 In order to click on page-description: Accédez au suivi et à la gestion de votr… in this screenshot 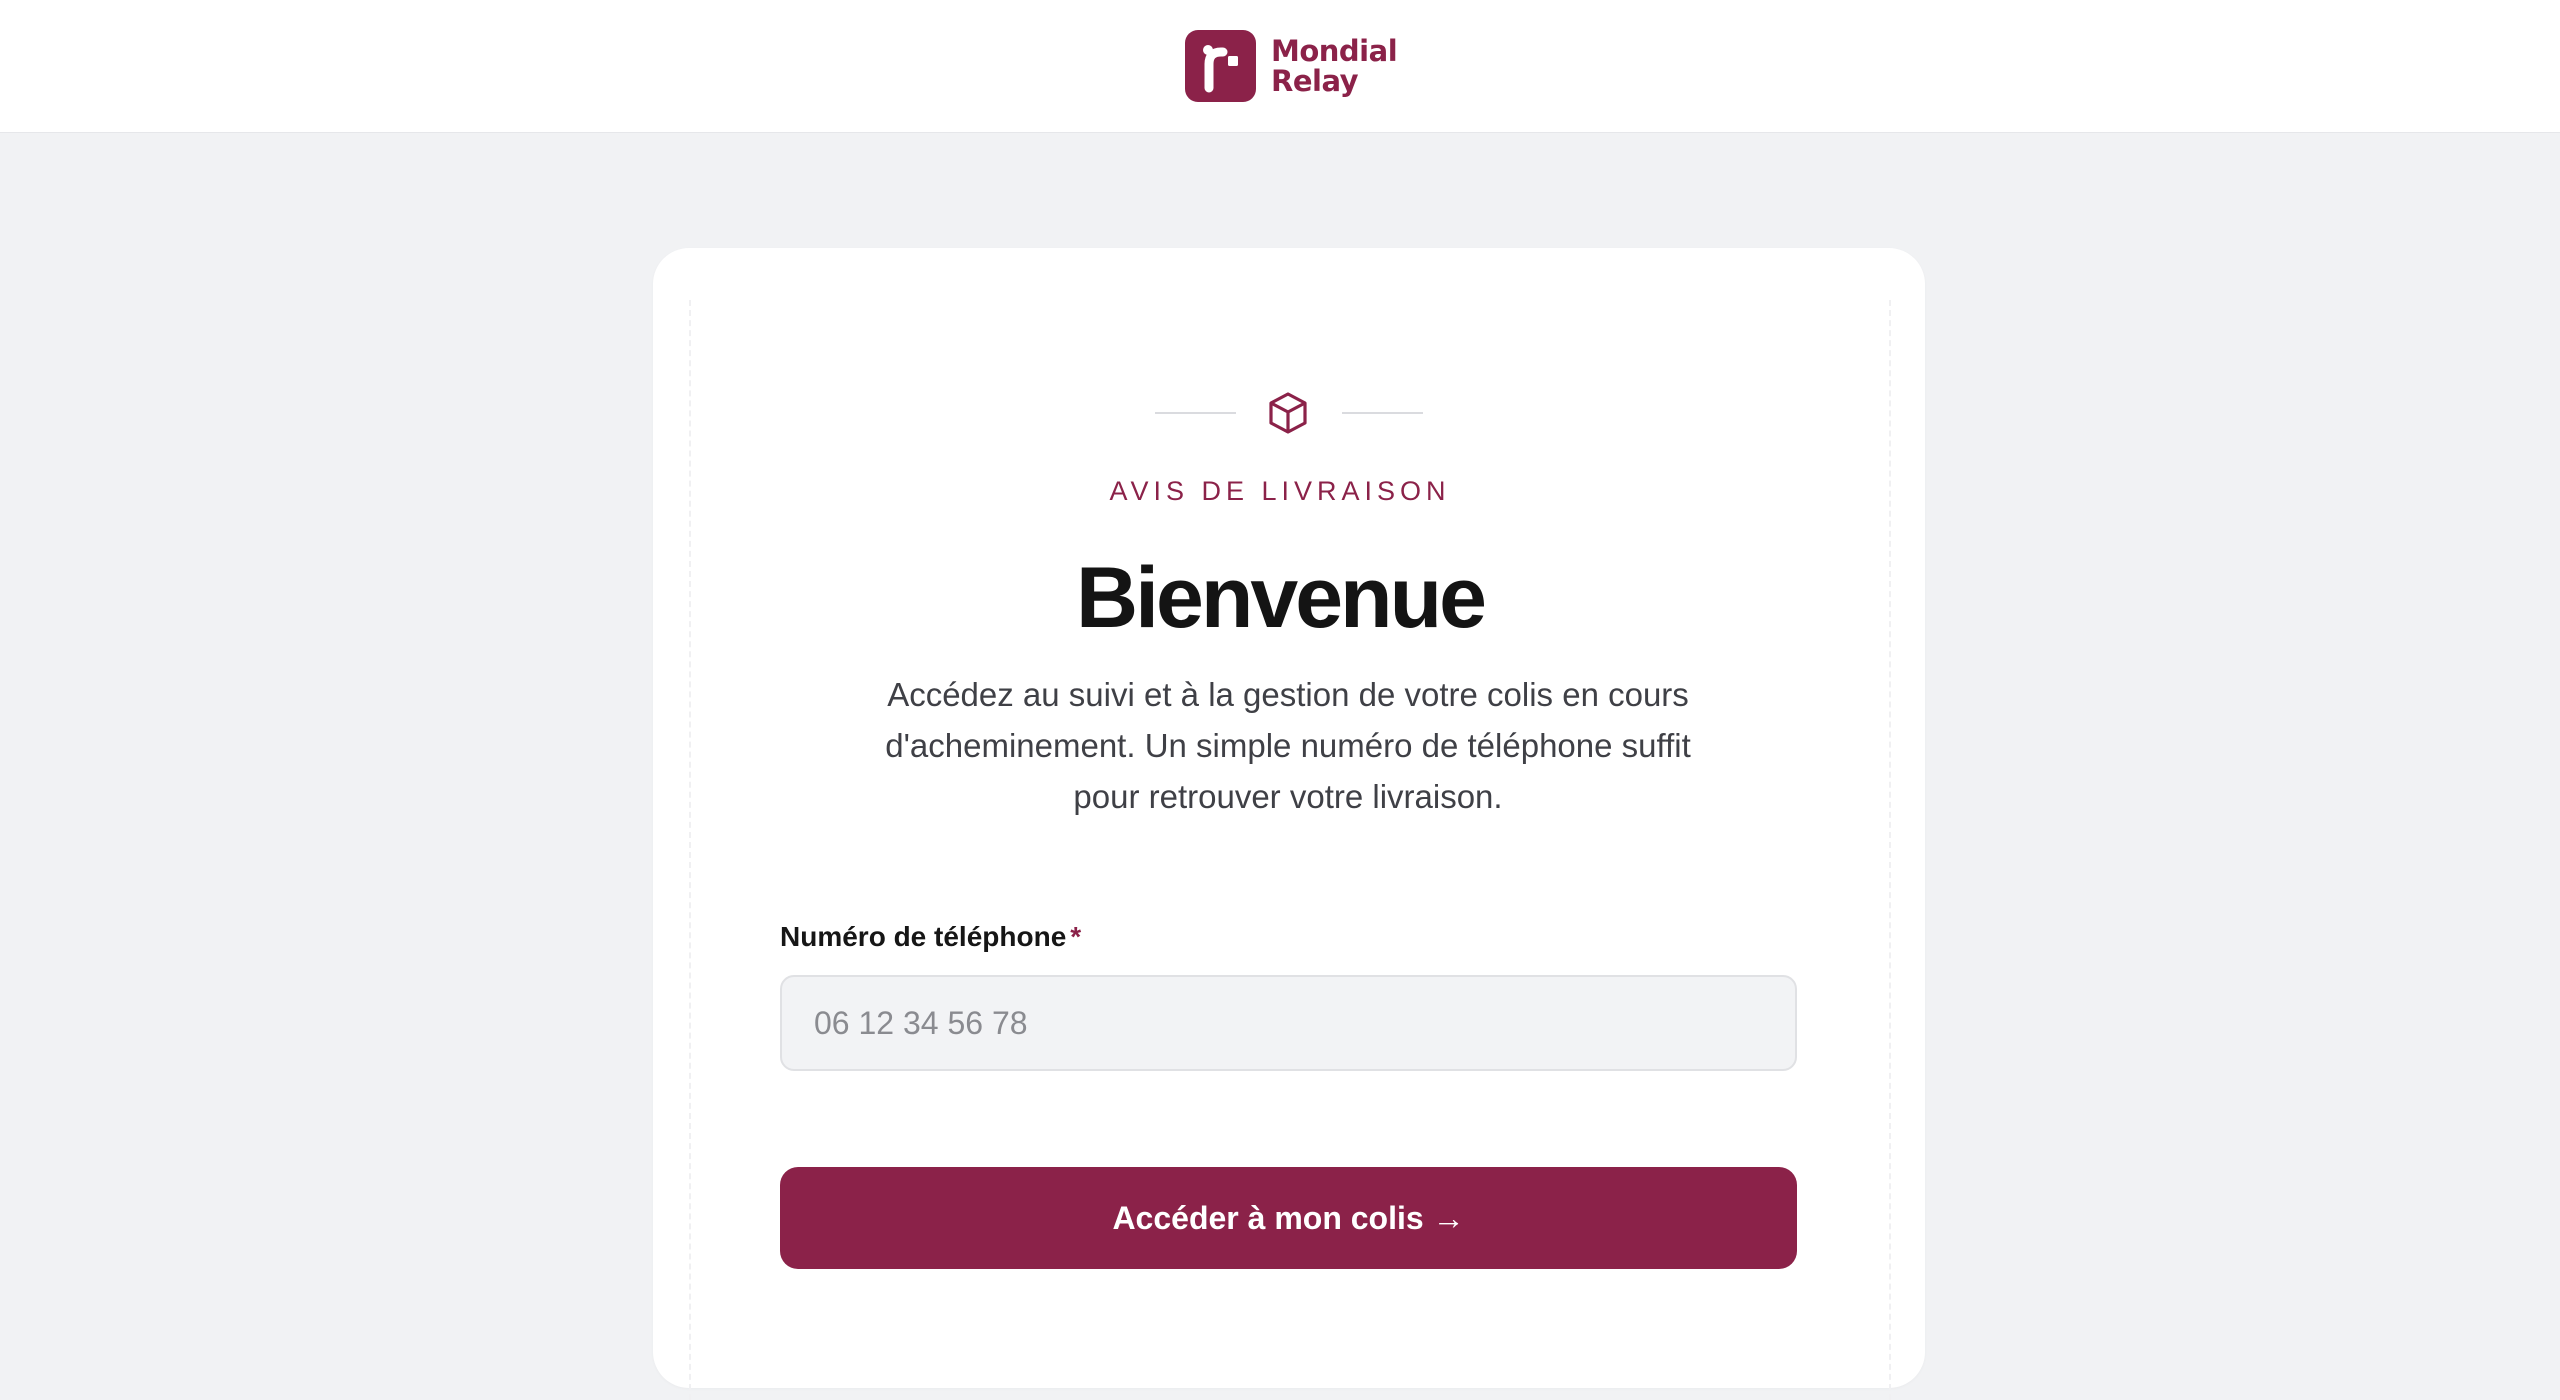, I will do `click(1288, 745)`.